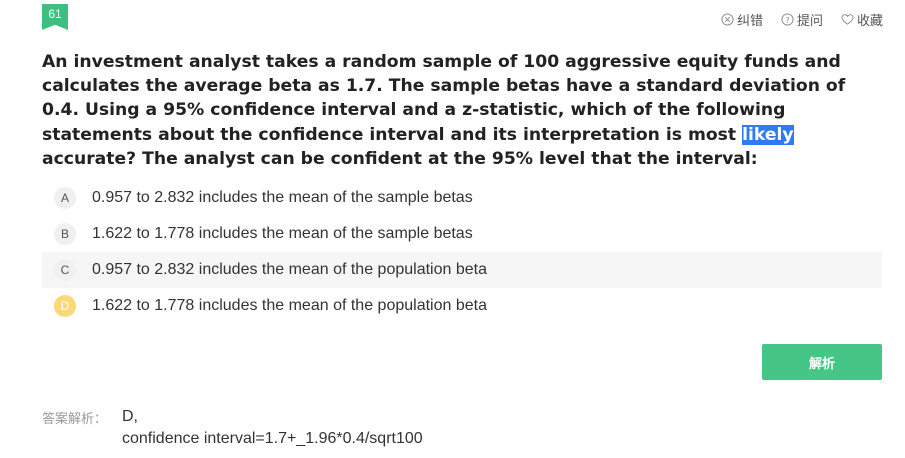 The width and height of the screenshot is (905, 458). I want to click on answer-line: D,, so click(130, 416).